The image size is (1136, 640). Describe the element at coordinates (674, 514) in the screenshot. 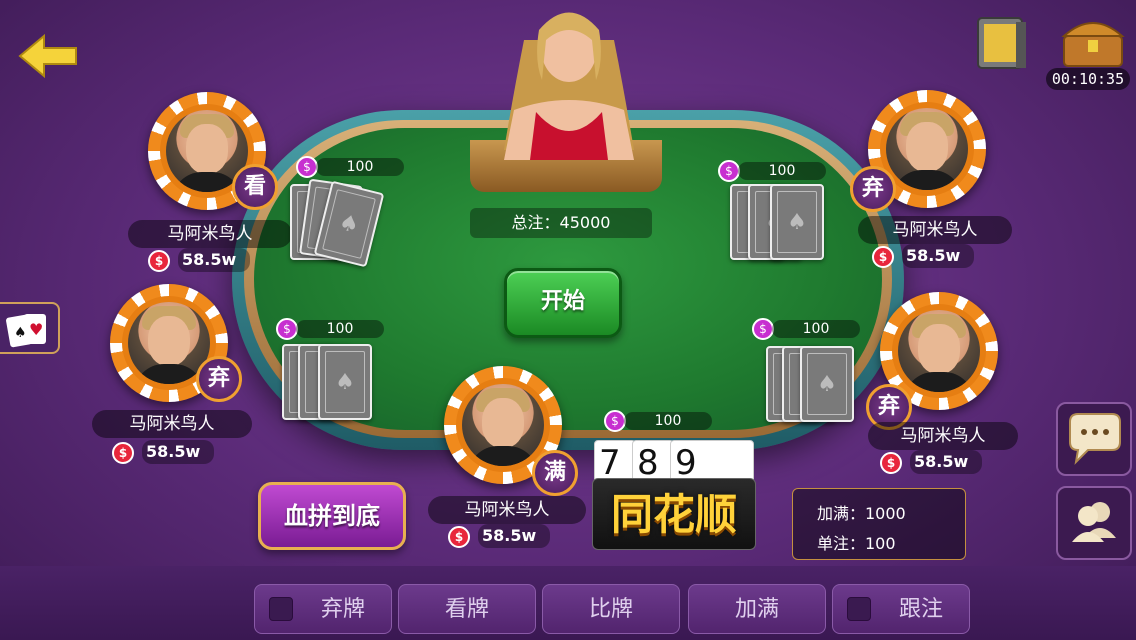

I see `hand-type-label: 同花顺` at that location.